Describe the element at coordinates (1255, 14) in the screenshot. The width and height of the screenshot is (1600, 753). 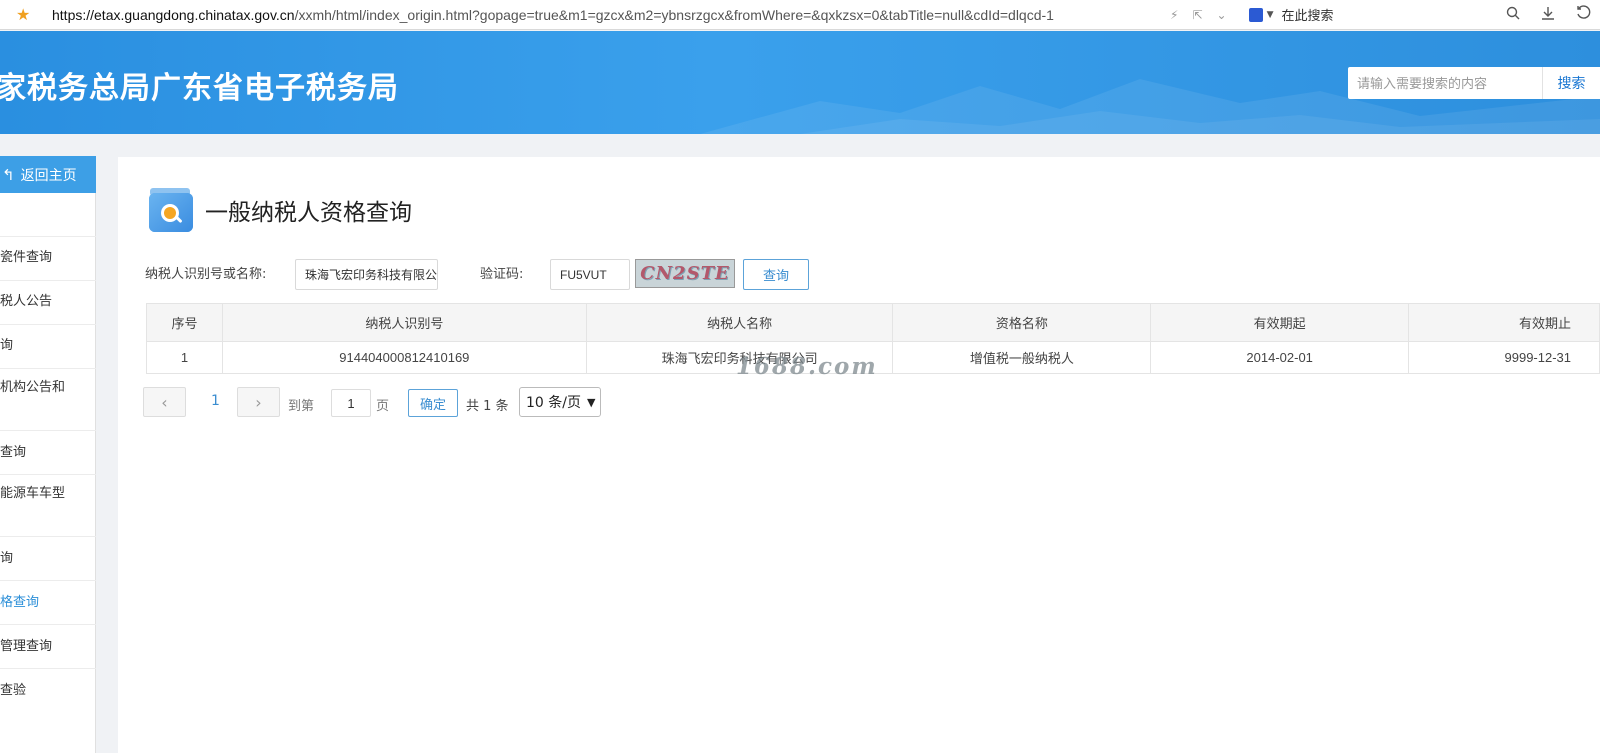
I see `search-engine-icon` at that location.